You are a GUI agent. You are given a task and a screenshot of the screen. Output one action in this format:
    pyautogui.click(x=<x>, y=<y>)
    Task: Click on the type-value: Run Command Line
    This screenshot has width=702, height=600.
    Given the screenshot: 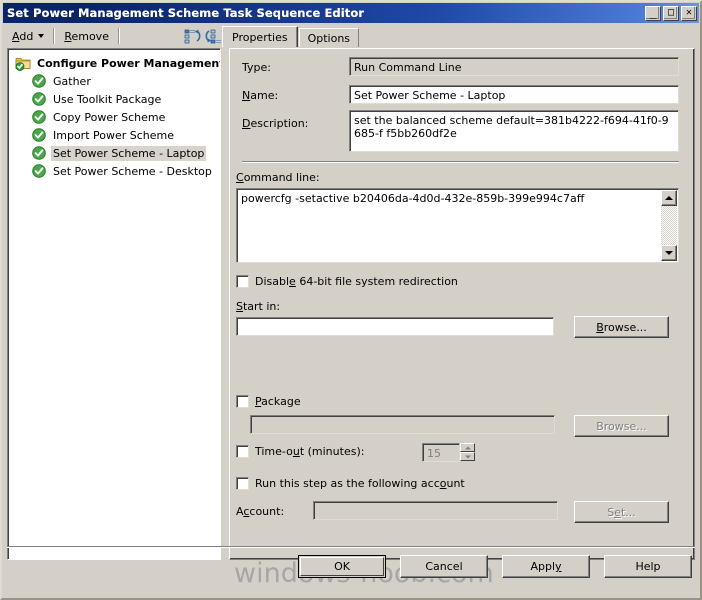 What is the action you would take?
    pyautogui.click(x=514, y=66)
    